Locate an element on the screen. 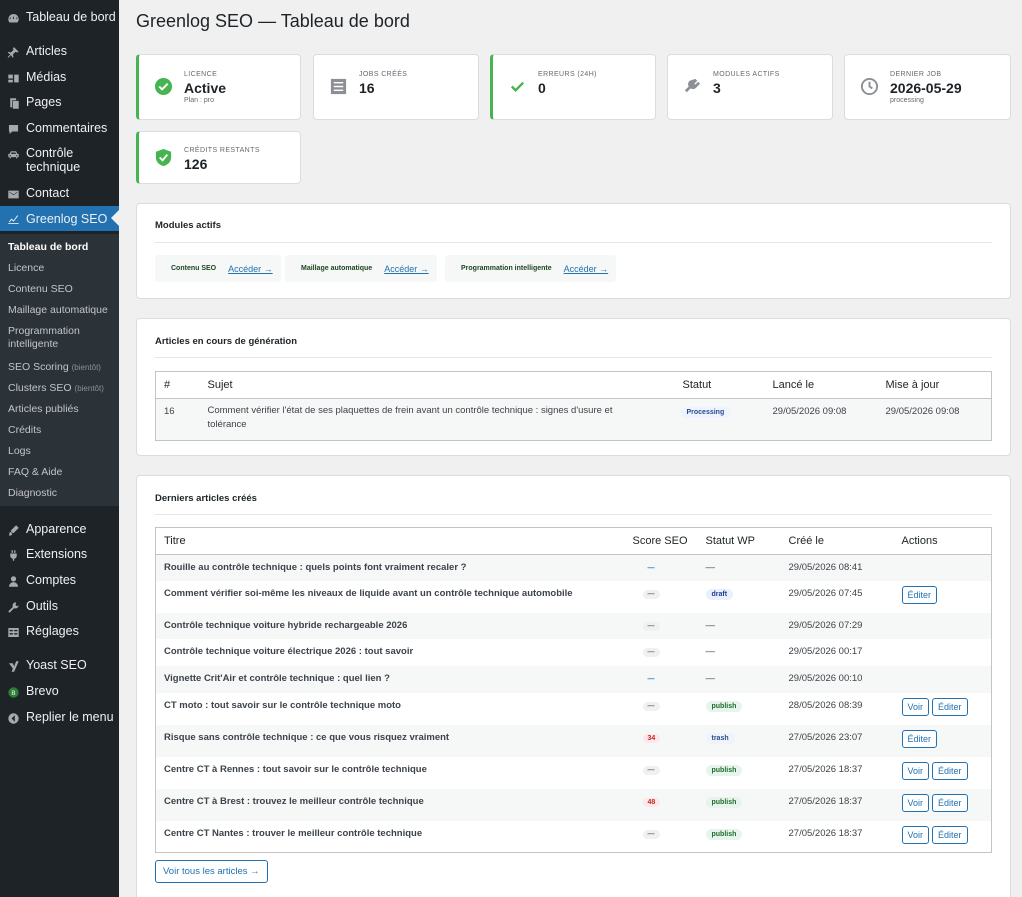 This screenshot has height=897, width=1022. col-header: Statut is located at coordinates (719, 385).